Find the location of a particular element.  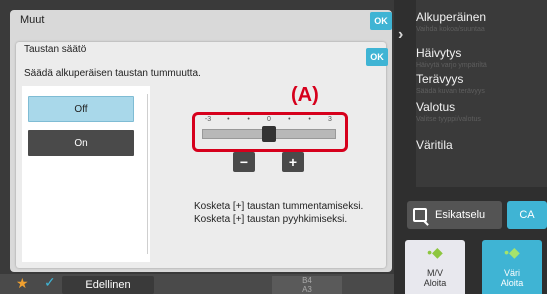

plus-button: + is located at coordinates (293, 162).